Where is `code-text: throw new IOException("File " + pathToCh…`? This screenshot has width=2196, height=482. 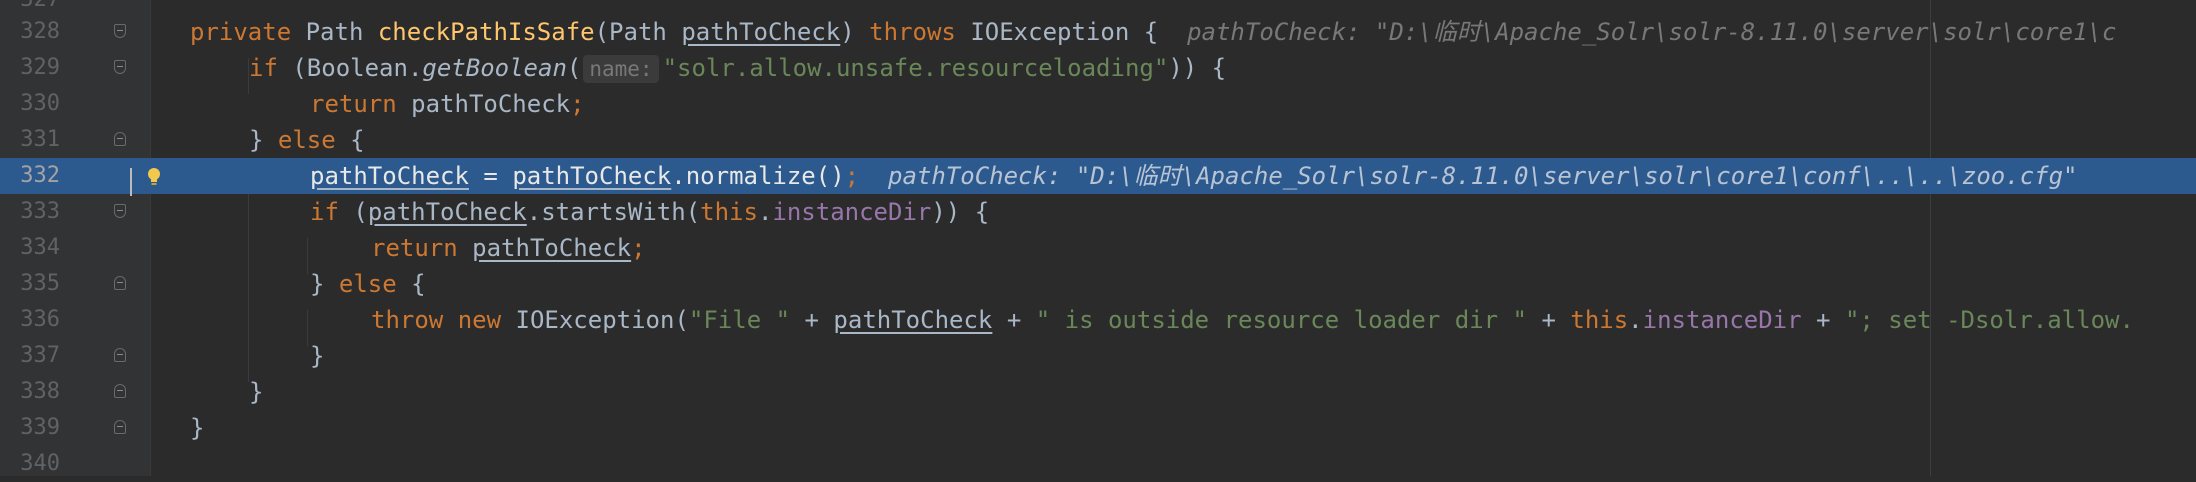 code-text: throw new IOException("File " + pathToCh… is located at coordinates (1252, 320).